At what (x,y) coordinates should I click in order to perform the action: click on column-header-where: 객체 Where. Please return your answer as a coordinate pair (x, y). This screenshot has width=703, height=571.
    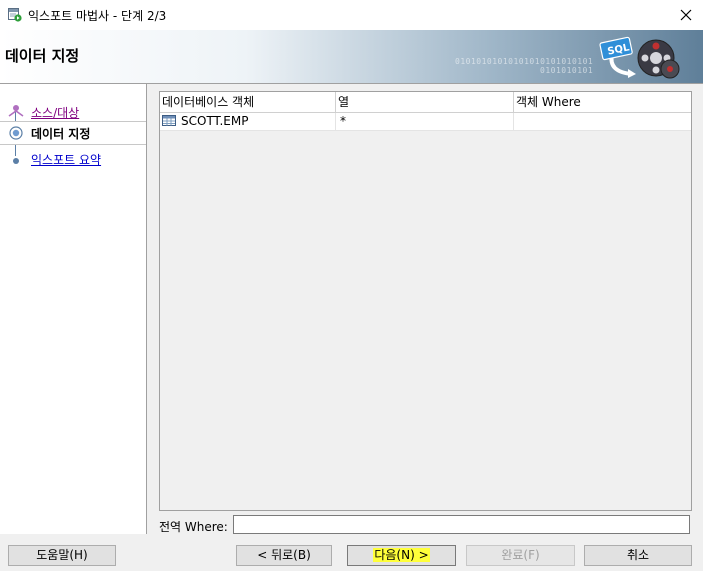
    Looking at the image, I should click on (602, 102).